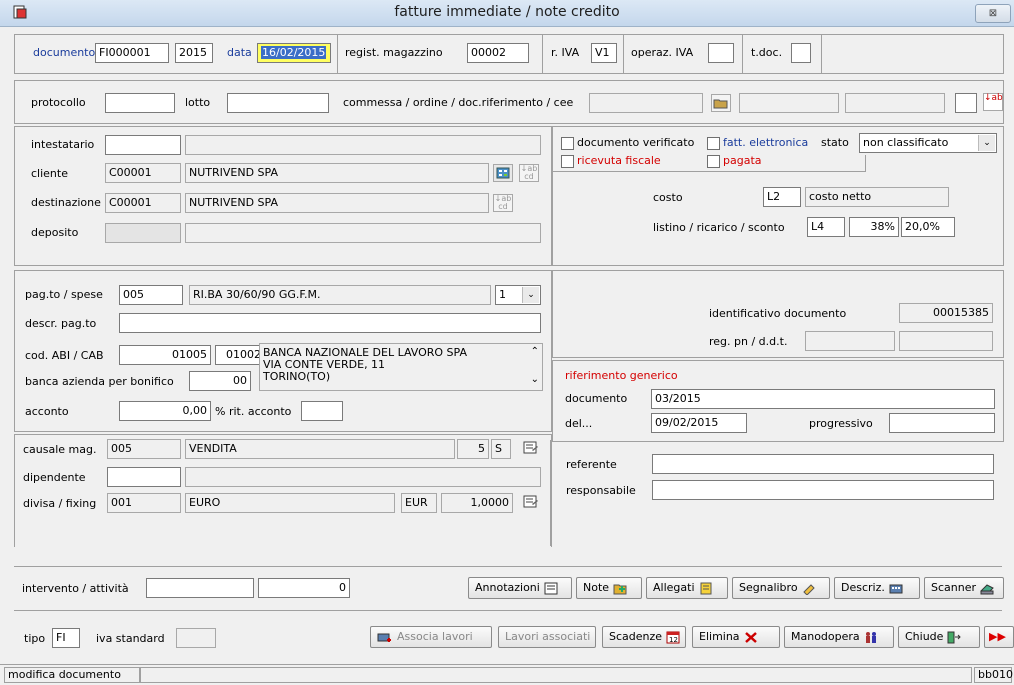  What do you see at coordinates (200, 588) in the screenshot?
I see `intervento-field` at bounding box center [200, 588].